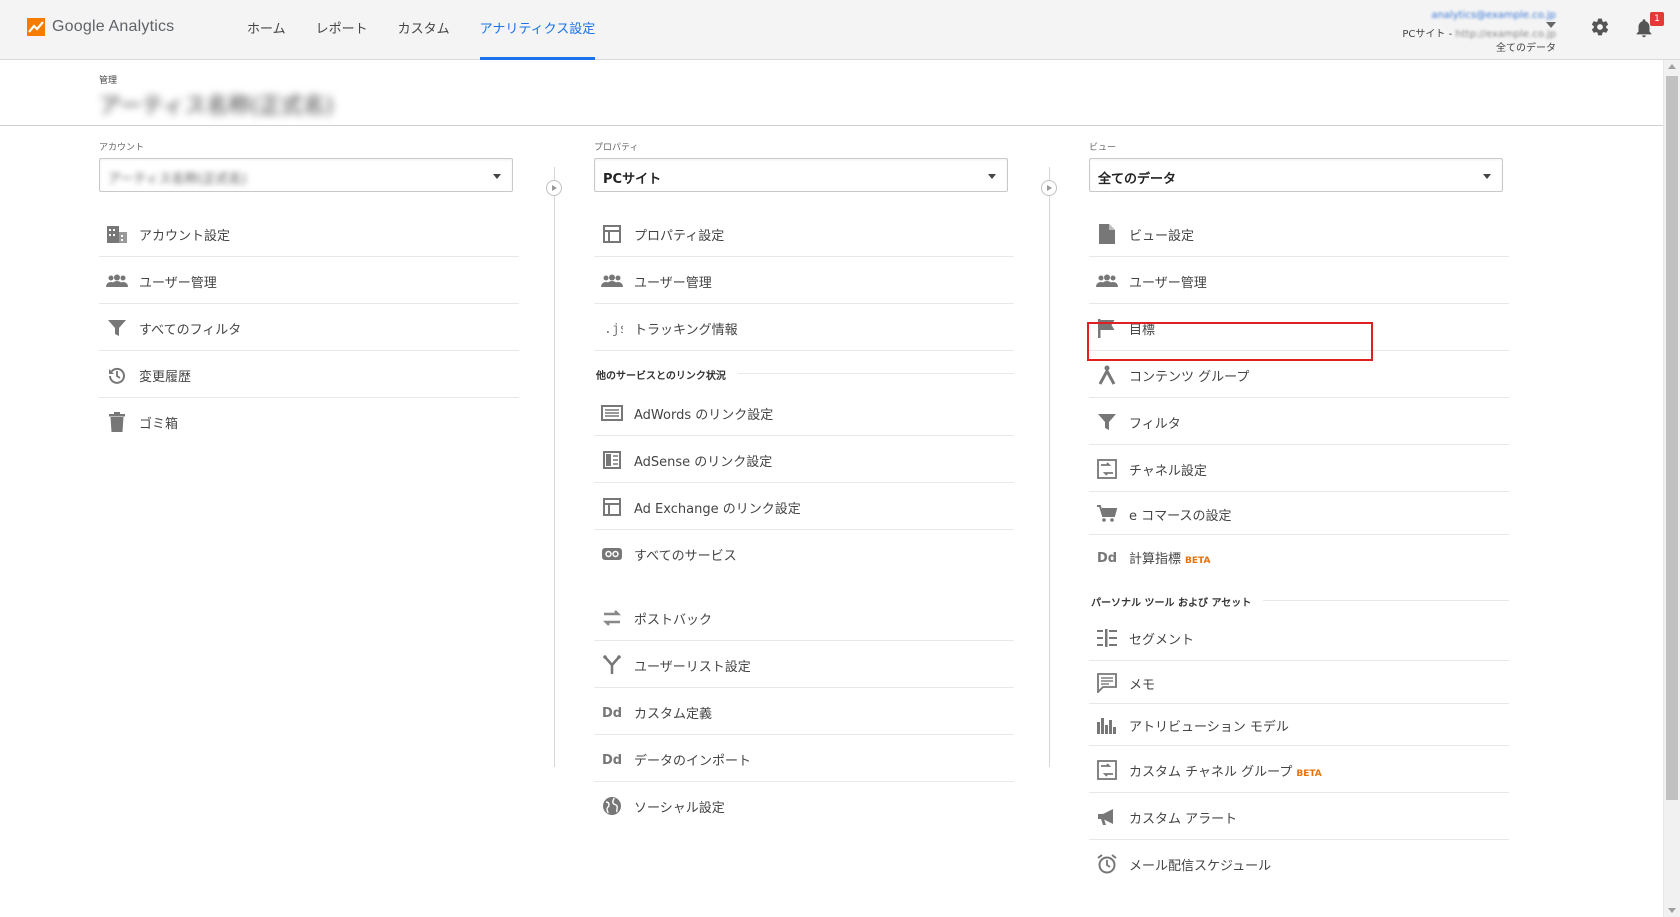 Image resolution: width=1680 pixels, height=917 pixels. I want to click on adexchange-link-item: Ad Exchange のリンク設定, so click(804, 506).